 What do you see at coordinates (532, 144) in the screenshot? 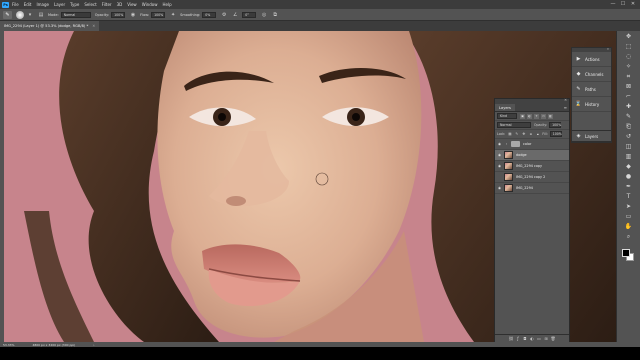
I see `layer-row-color: ◉ › color` at bounding box center [532, 144].